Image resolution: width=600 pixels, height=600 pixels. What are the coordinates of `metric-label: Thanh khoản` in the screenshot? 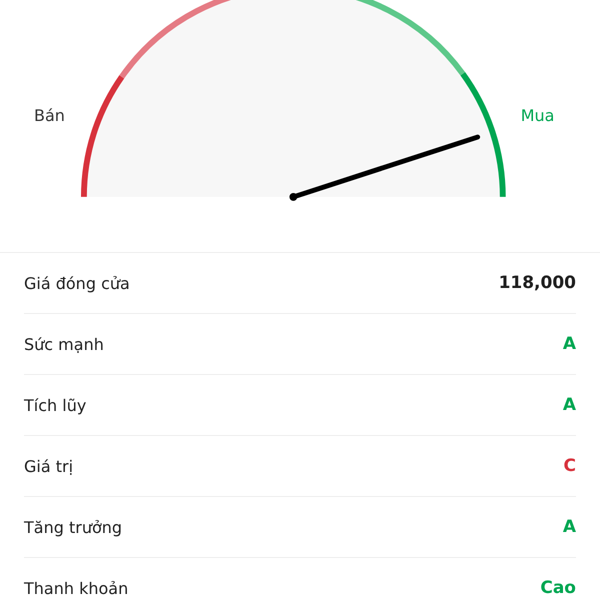 It's located at (76, 588).